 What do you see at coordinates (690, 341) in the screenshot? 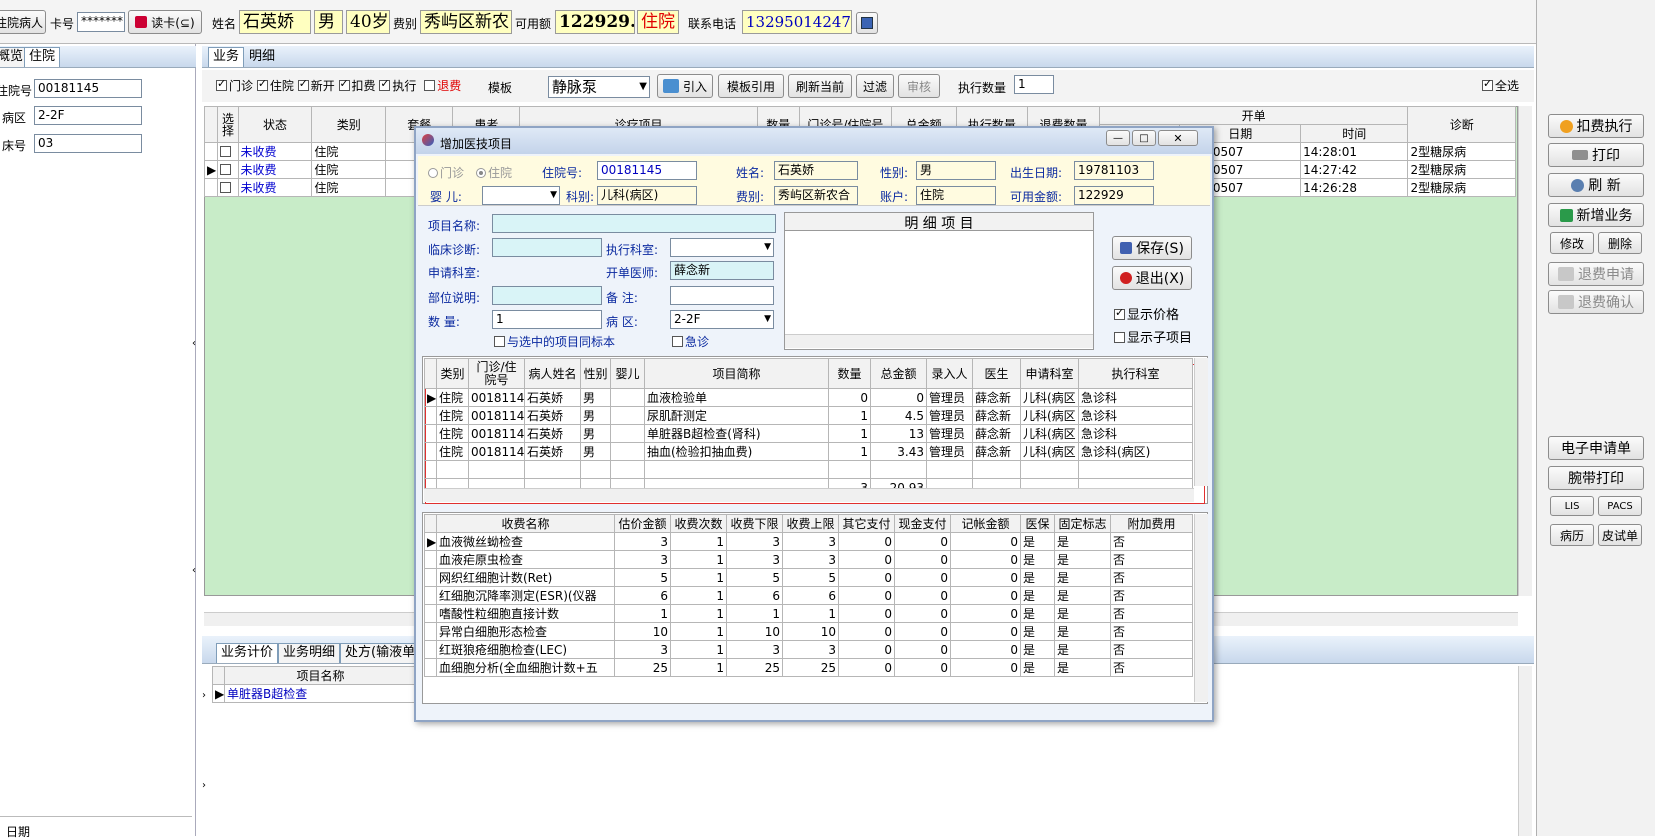
I see `urgent-checkbox: 急诊` at bounding box center [690, 341].